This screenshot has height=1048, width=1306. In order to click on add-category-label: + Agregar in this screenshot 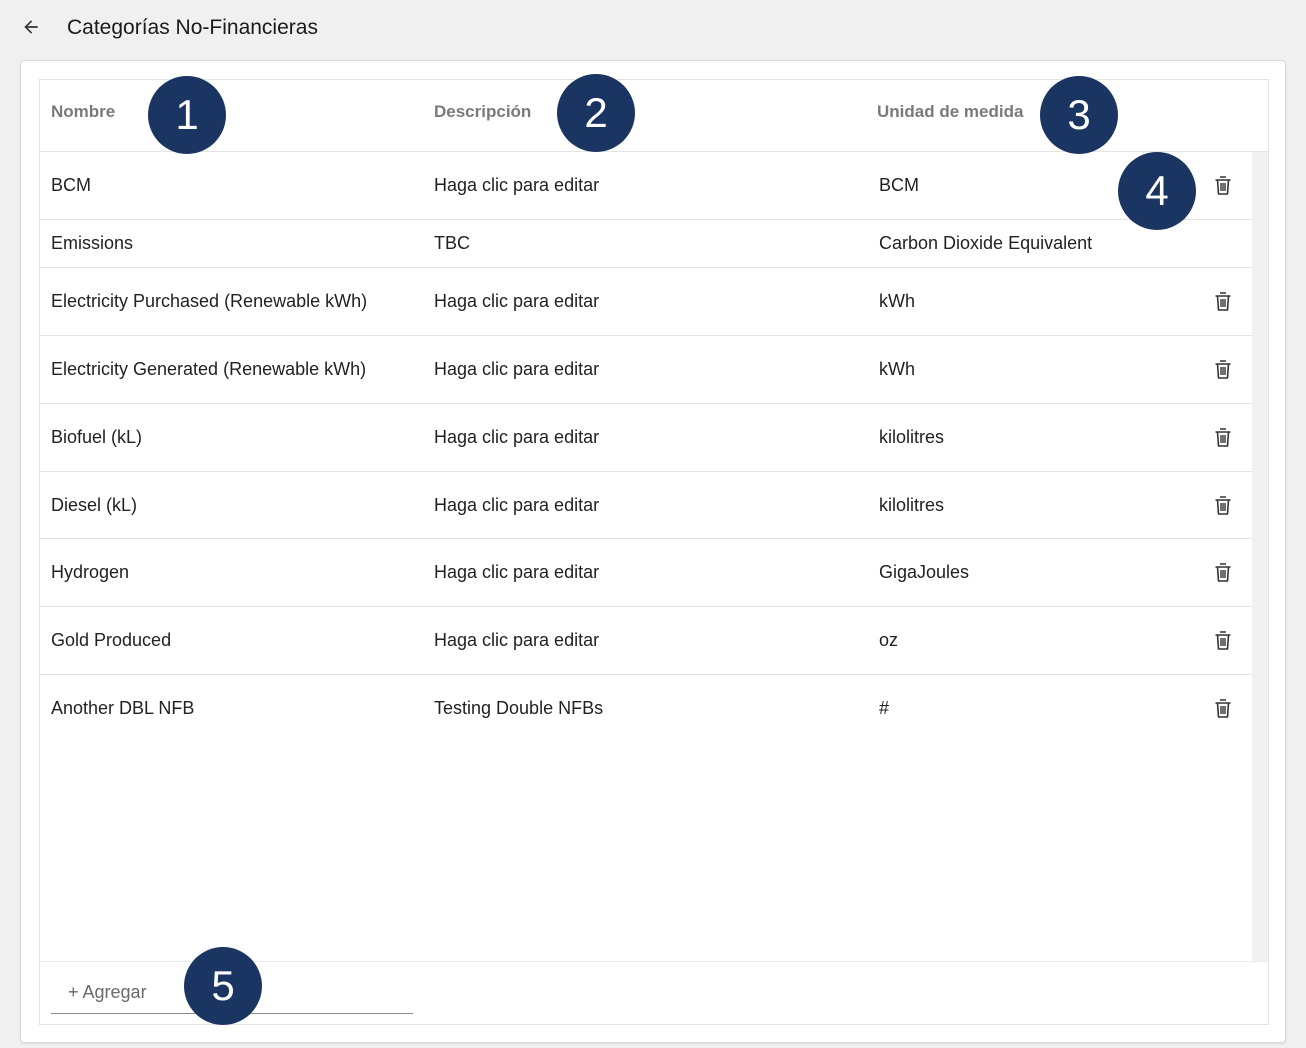, I will do `click(107, 992)`.